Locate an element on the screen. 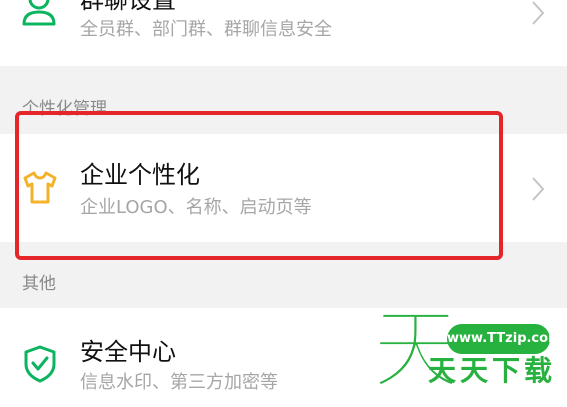 This screenshot has height=407, width=567. group-settings-title: 群聊设置 is located at coordinates (128, 7).